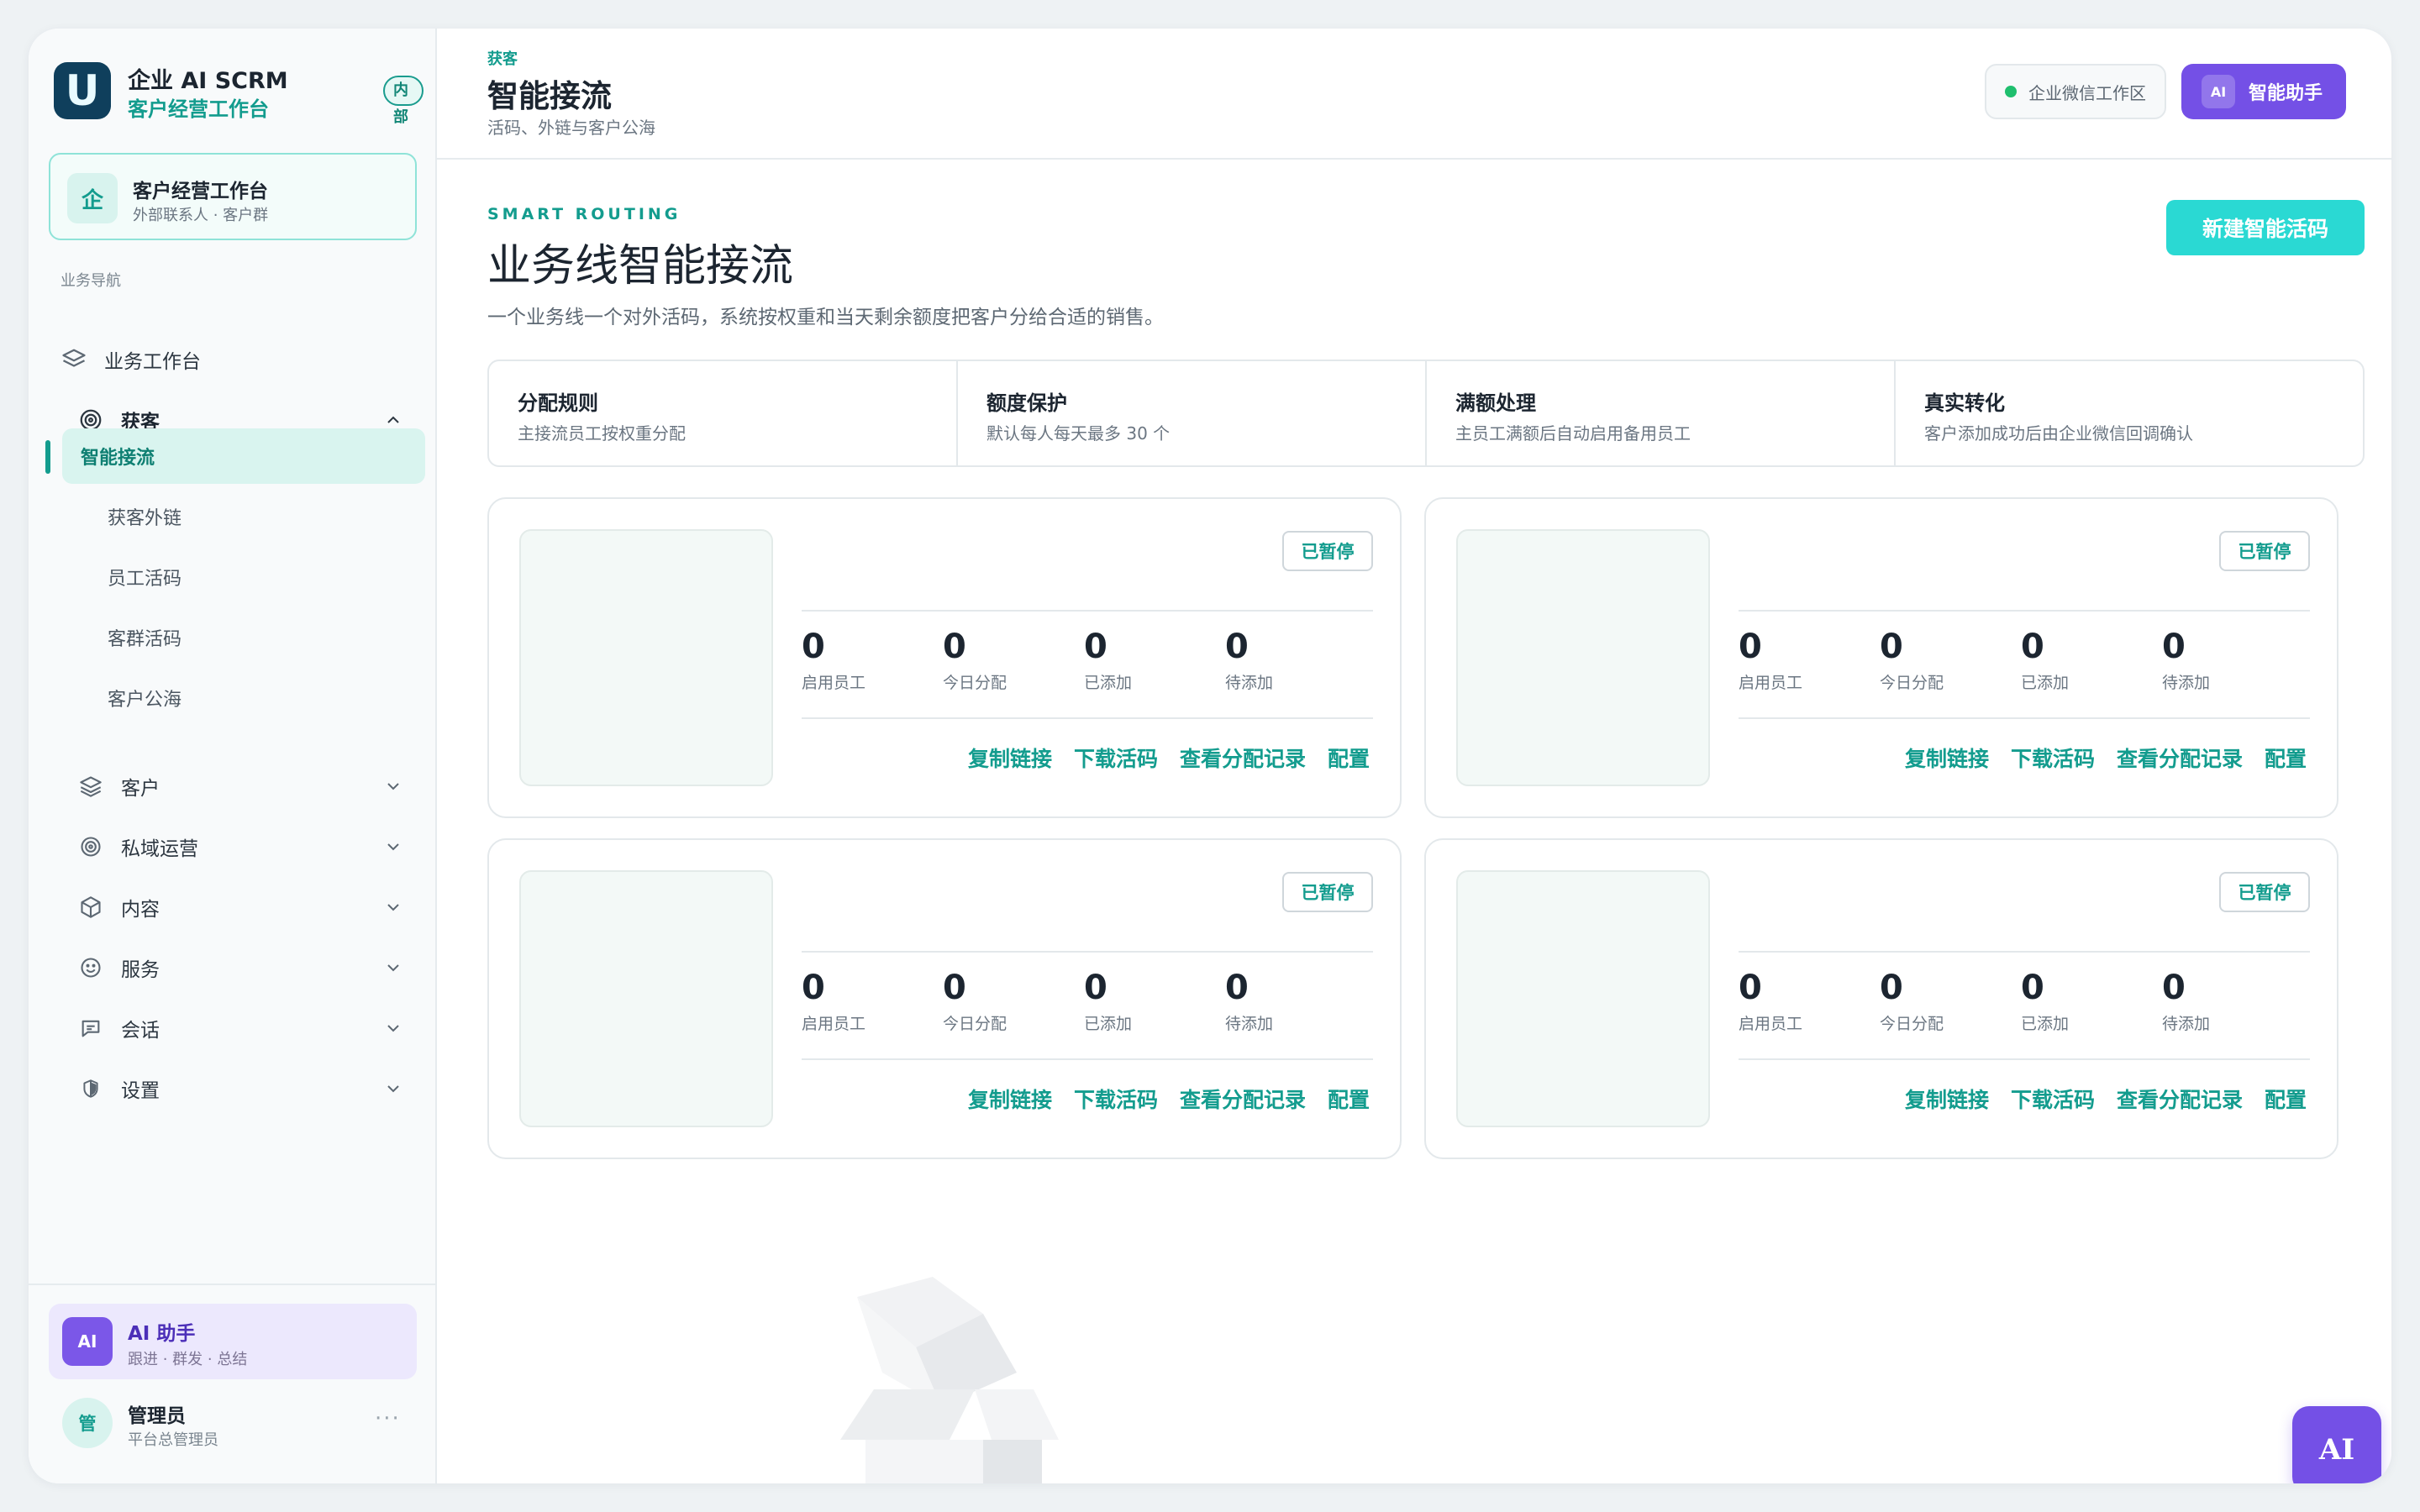 This screenshot has height=1512, width=2420. Describe the element at coordinates (243, 577) in the screenshot. I see `sidebar-item-employee-codes: 员工活码` at that location.